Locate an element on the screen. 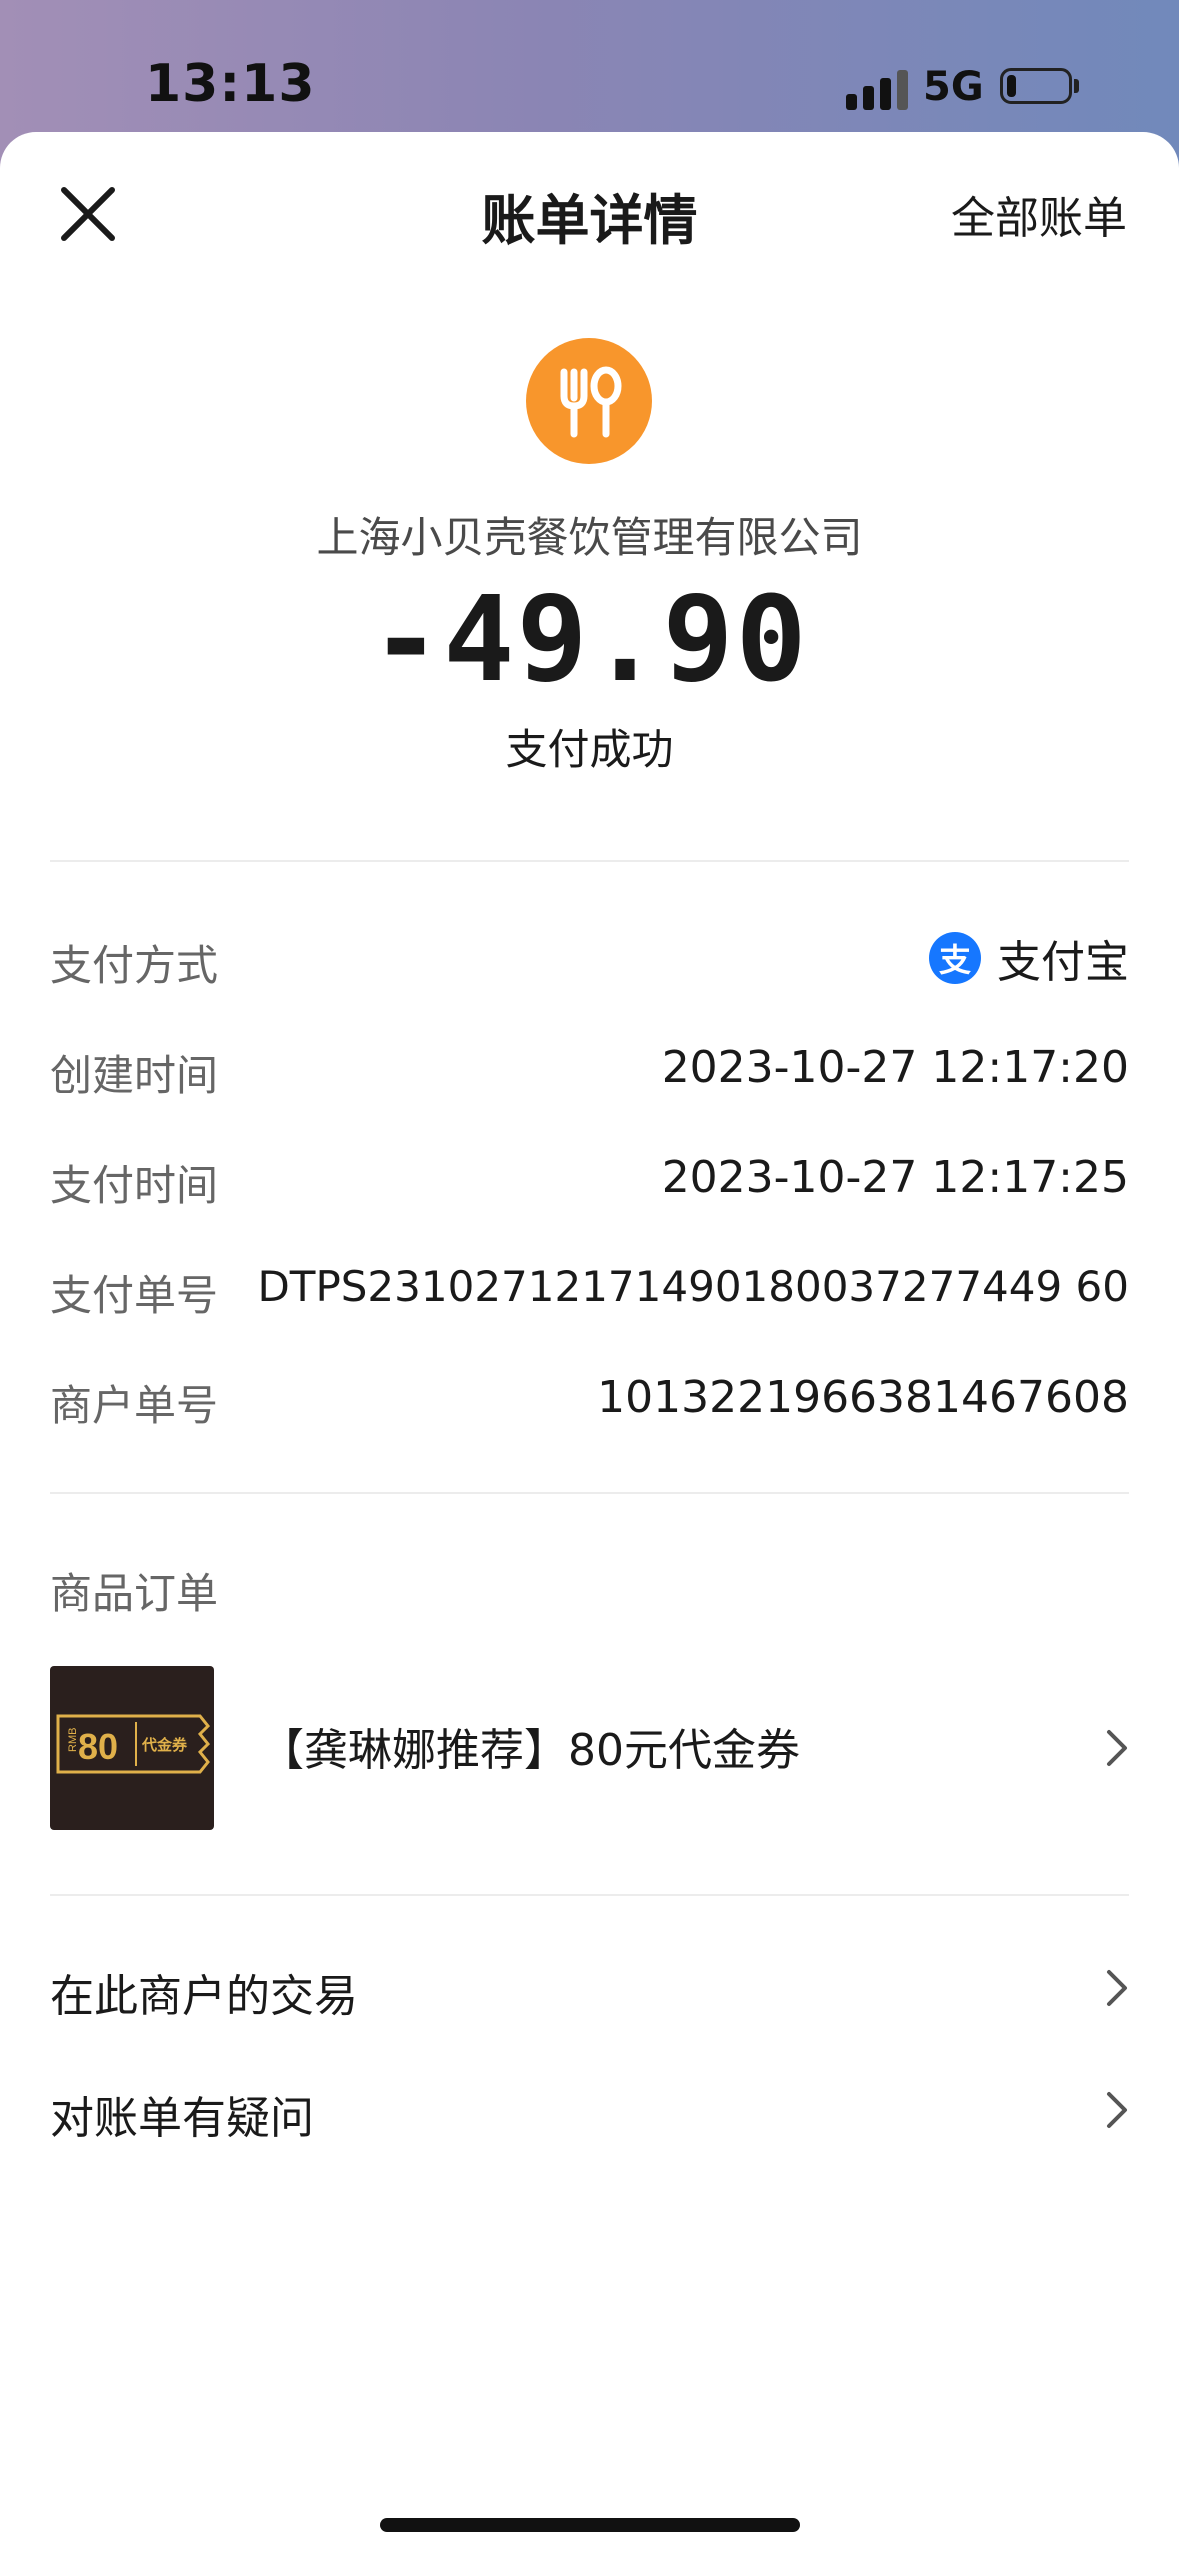 The height and width of the screenshot is (2556, 1179). voucher-amount: 80 is located at coordinates (98, 1746).